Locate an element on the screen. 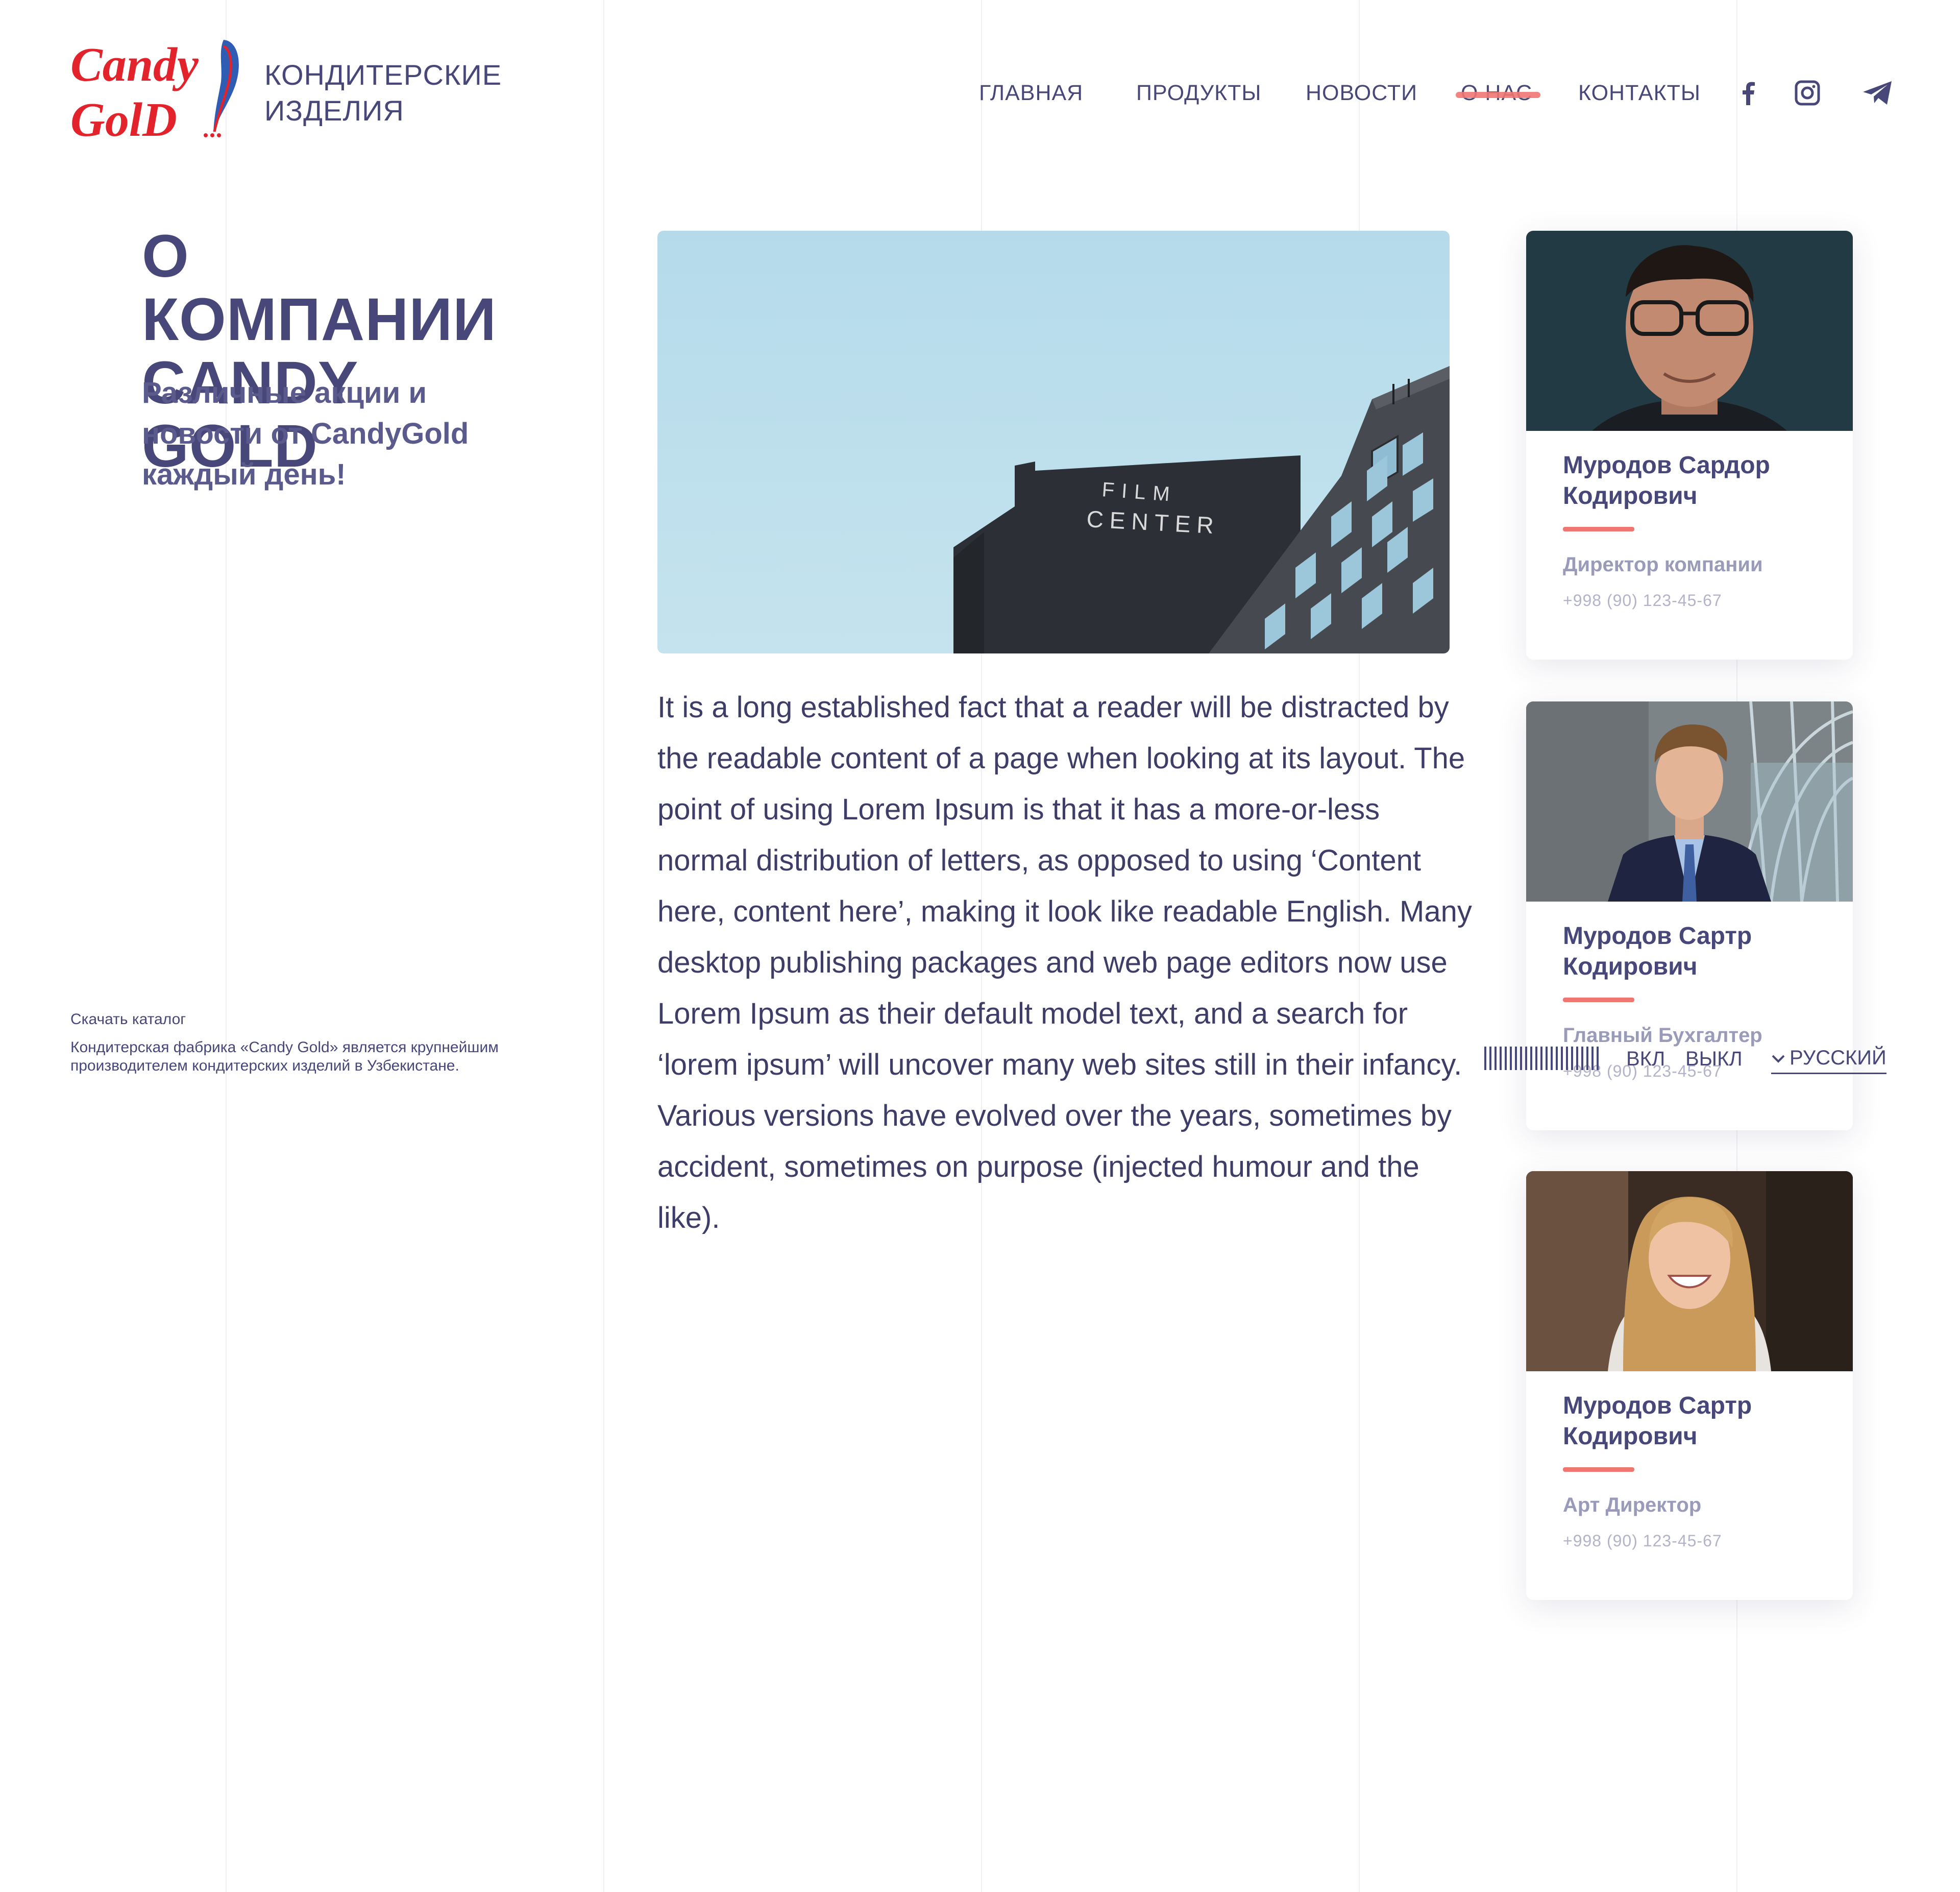 This screenshot has width=1960, height=1892. toggle-on-button: ВКЛ is located at coordinates (1645, 1059).